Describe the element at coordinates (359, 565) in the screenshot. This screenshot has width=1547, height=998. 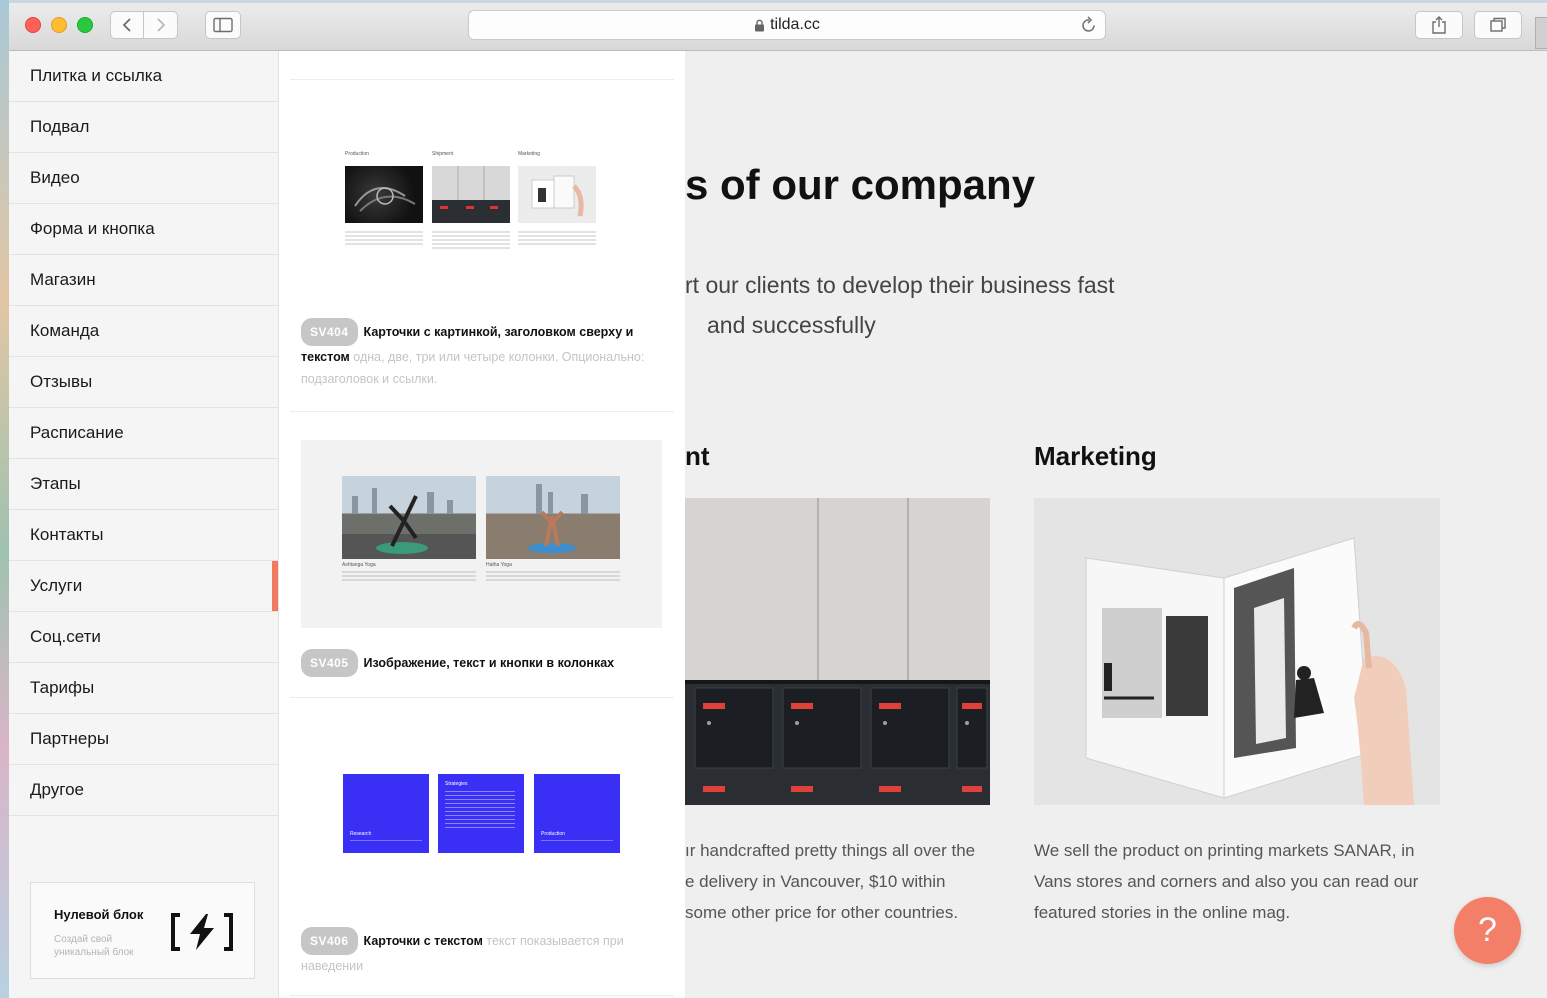
I see `preview-label: Ashtanga Yoga` at that location.